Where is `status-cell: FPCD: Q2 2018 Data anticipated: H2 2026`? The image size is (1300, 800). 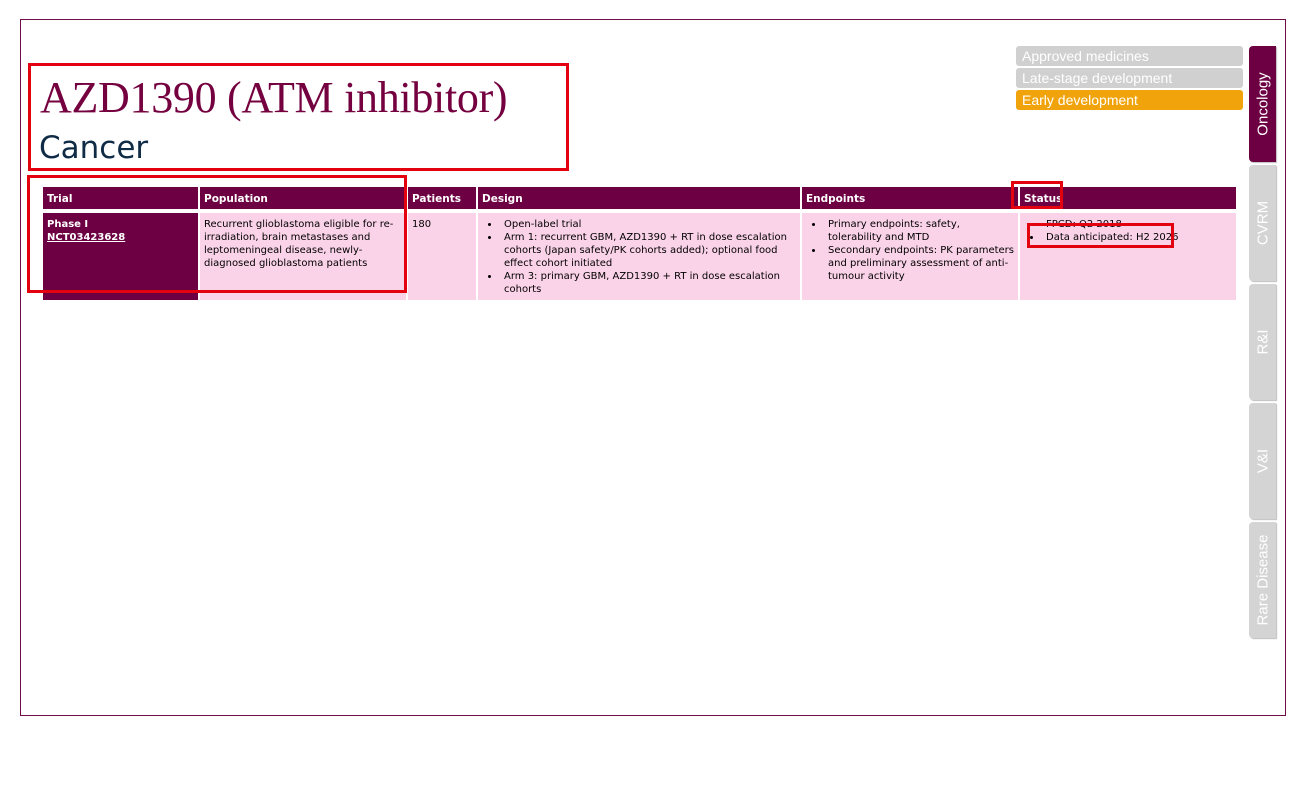 status-cell: FPCD: Q2 2018 Data anticipated: H2 2026 is located at coordinates (1128, 254).